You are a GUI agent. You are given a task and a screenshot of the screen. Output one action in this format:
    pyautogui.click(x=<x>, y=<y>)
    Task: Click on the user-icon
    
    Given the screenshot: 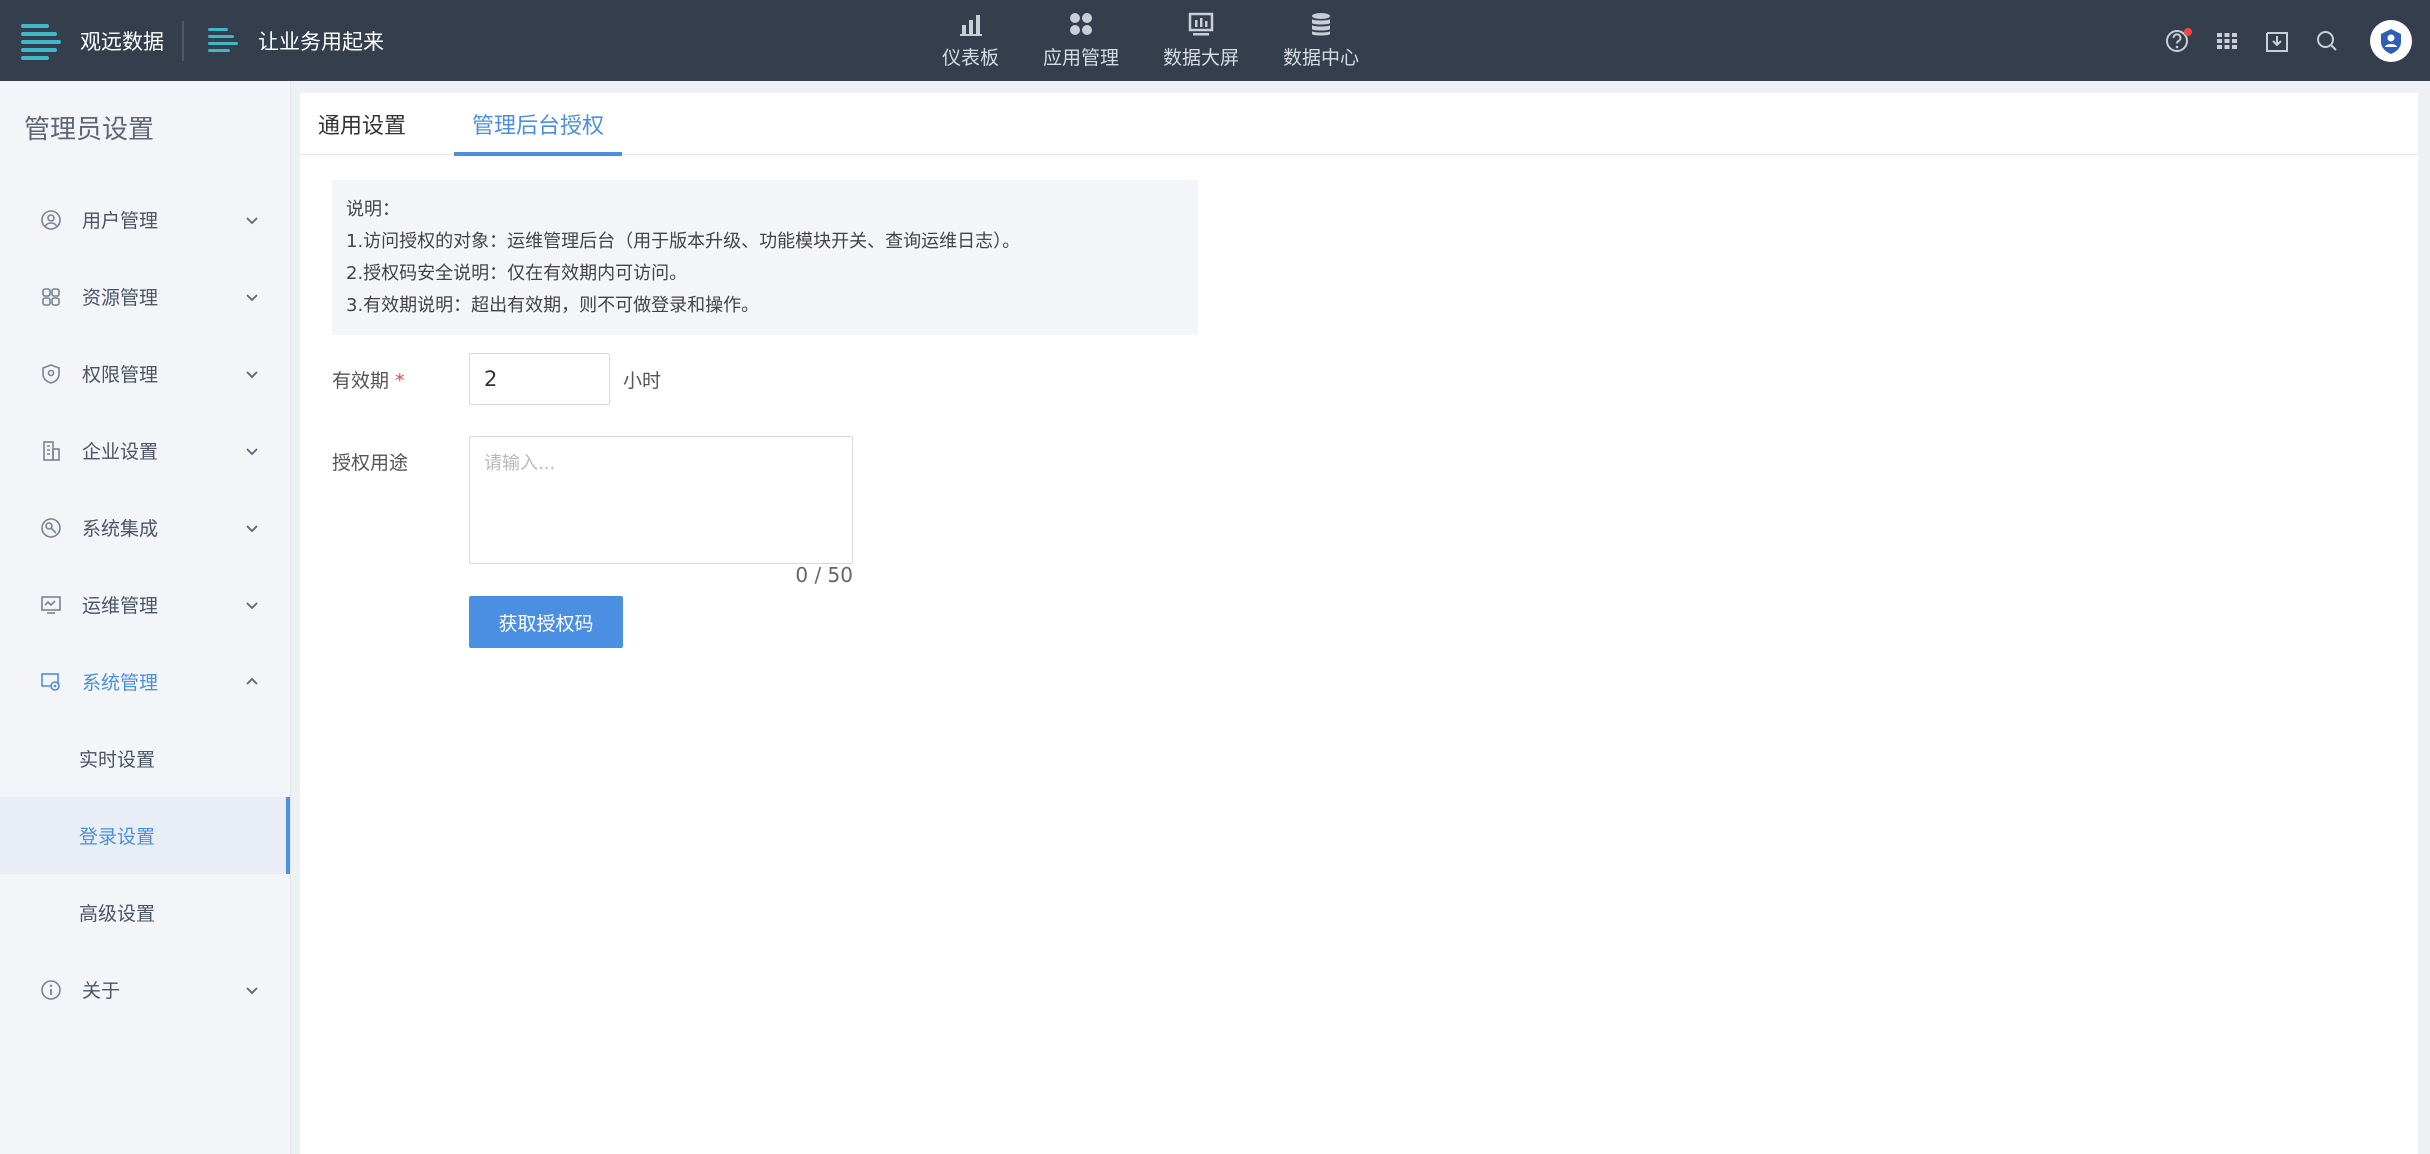 What is the action you would take?
    pyautogui.click(x=51, y=219)
    